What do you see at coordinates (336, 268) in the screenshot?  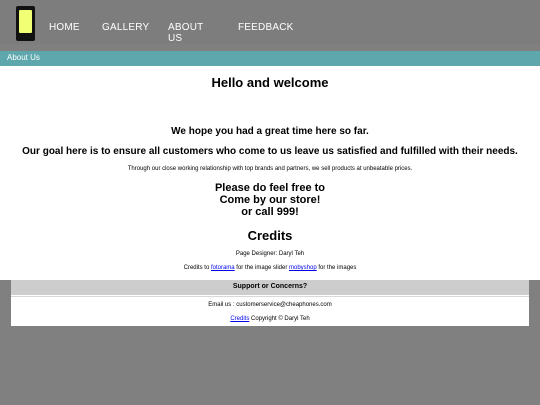 I see `credits-suffix: for the images` at bounding box center [336, 268].